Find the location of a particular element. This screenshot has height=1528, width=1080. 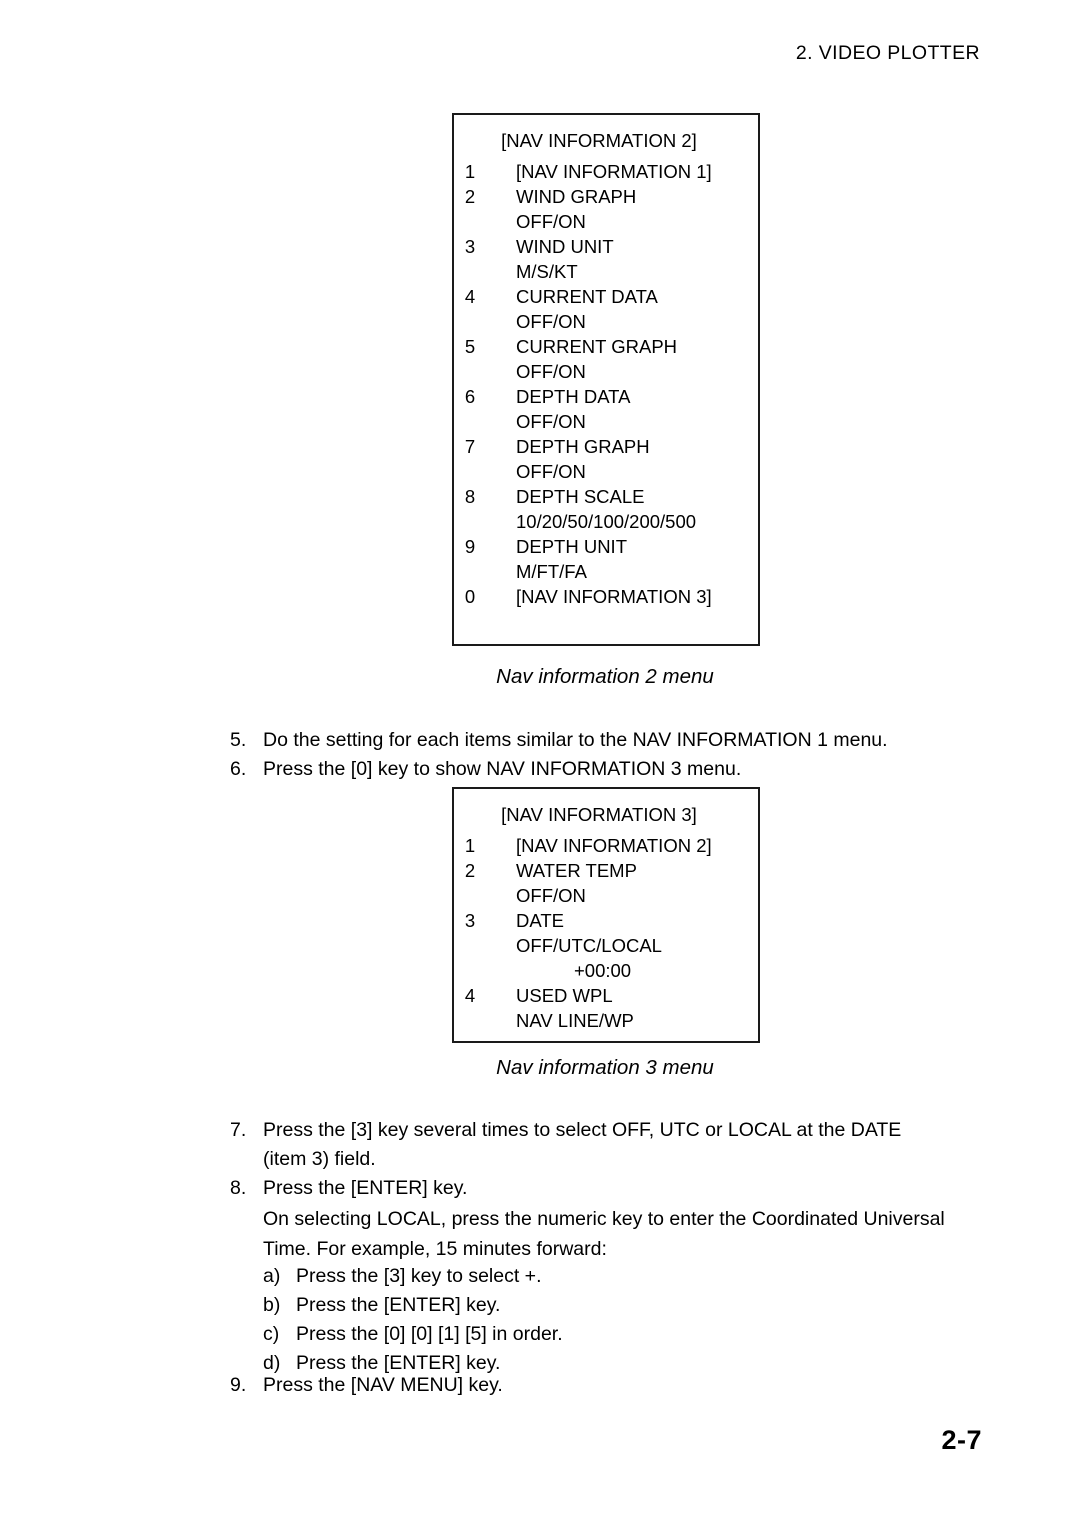

menu-item-row: 7 DEPTH GRAPH is located at coordinates (606, 446).